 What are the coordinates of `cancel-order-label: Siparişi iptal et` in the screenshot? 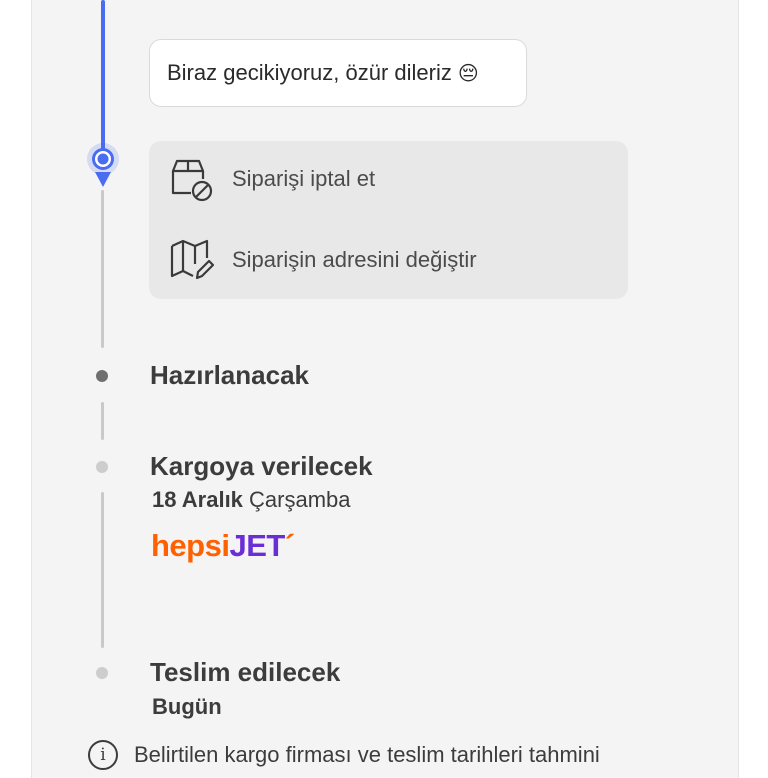 It's located at (304, 178).